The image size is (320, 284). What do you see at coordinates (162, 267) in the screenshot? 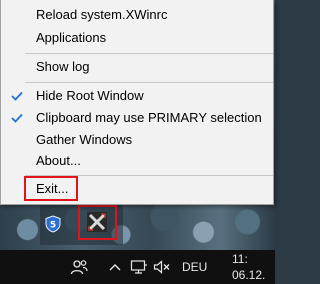
I see `volume-muted-icon` at bounding box center [162, 267].